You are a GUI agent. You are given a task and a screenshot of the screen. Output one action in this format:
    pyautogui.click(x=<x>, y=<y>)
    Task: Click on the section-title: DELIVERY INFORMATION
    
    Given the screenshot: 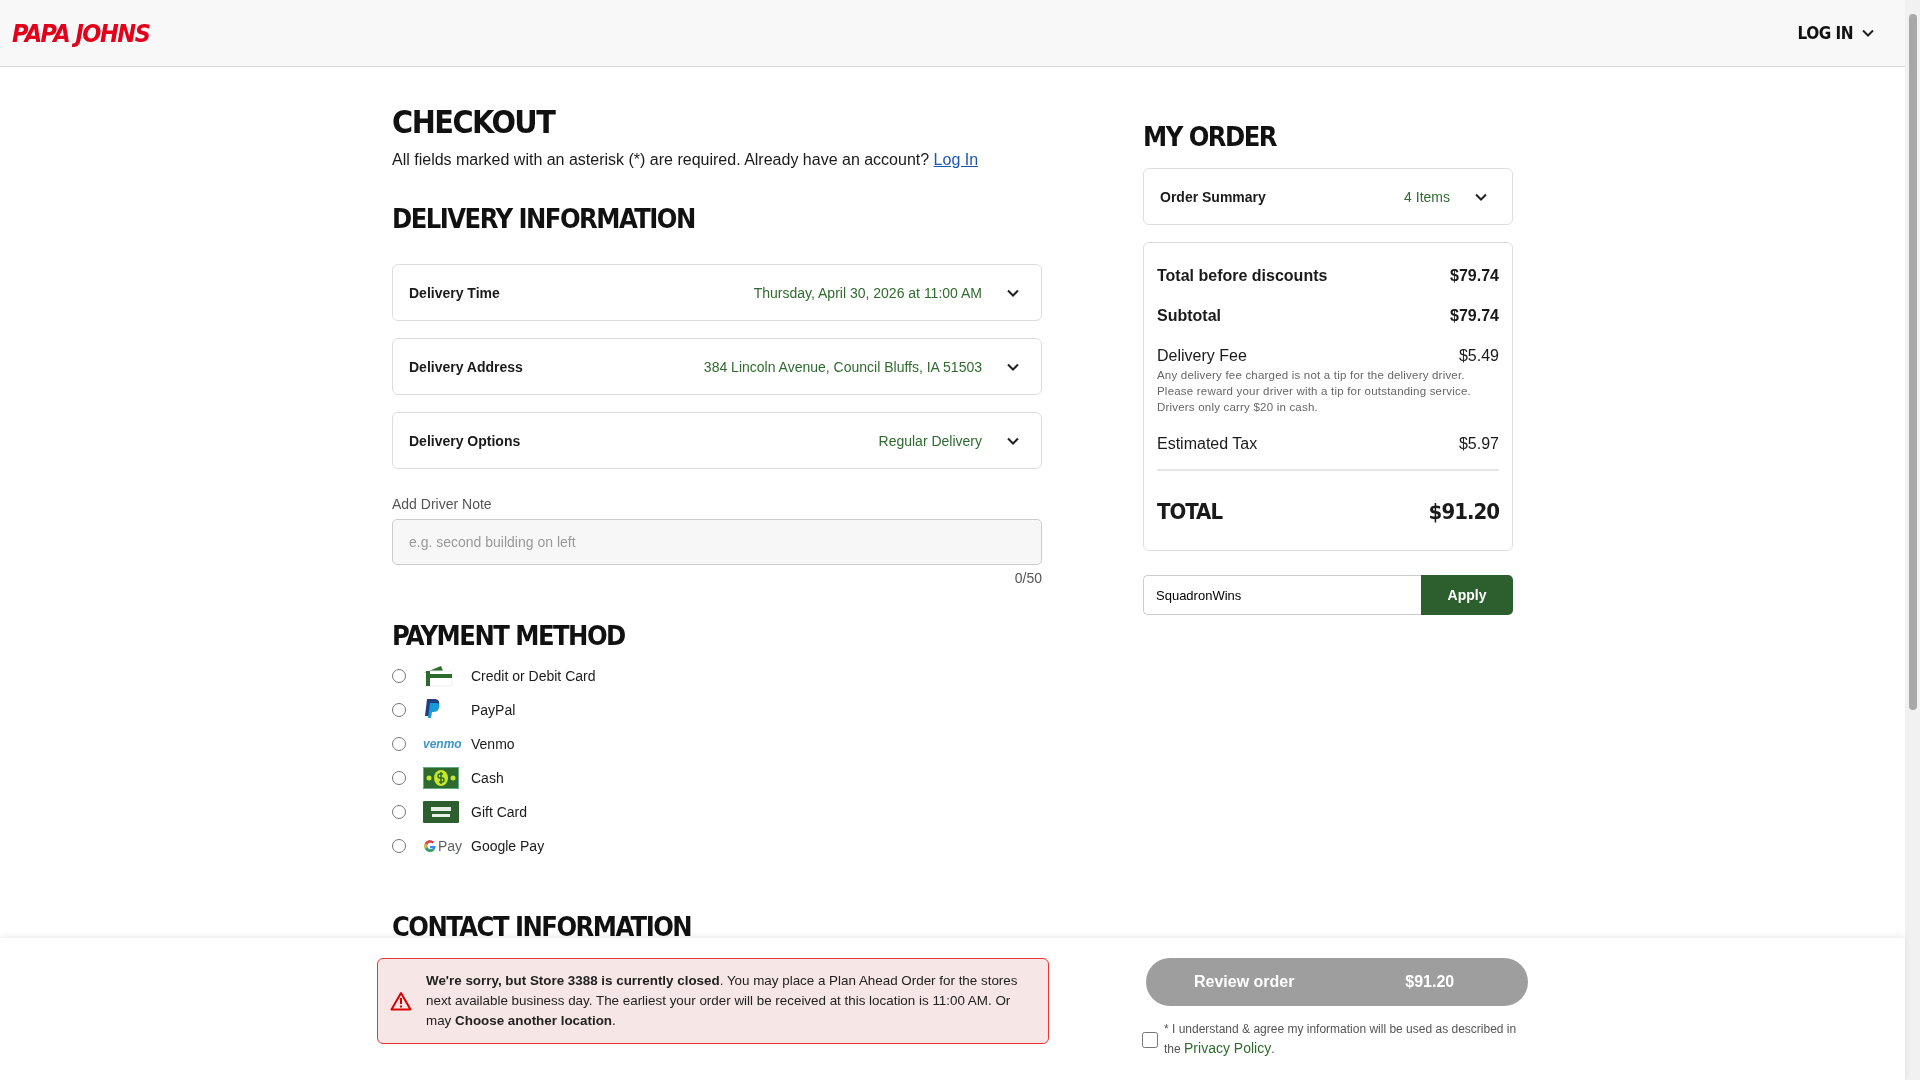 What is the action you would take?
    pyautogui.click(x=544, y=218)
    